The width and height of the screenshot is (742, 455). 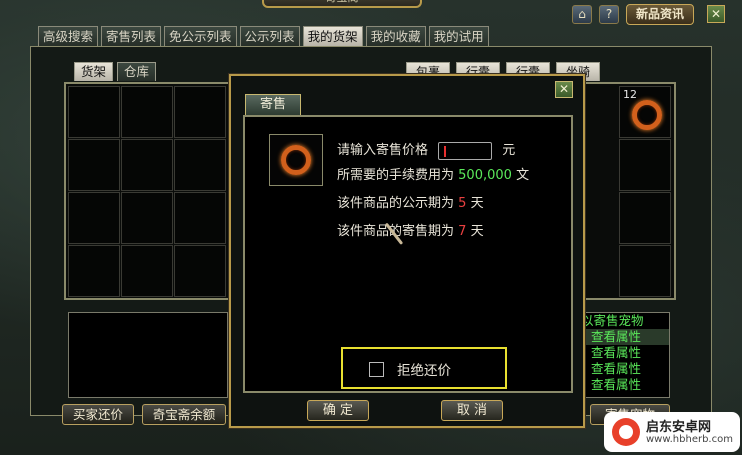 I want to click on price-input, so click(x=465, y=150).